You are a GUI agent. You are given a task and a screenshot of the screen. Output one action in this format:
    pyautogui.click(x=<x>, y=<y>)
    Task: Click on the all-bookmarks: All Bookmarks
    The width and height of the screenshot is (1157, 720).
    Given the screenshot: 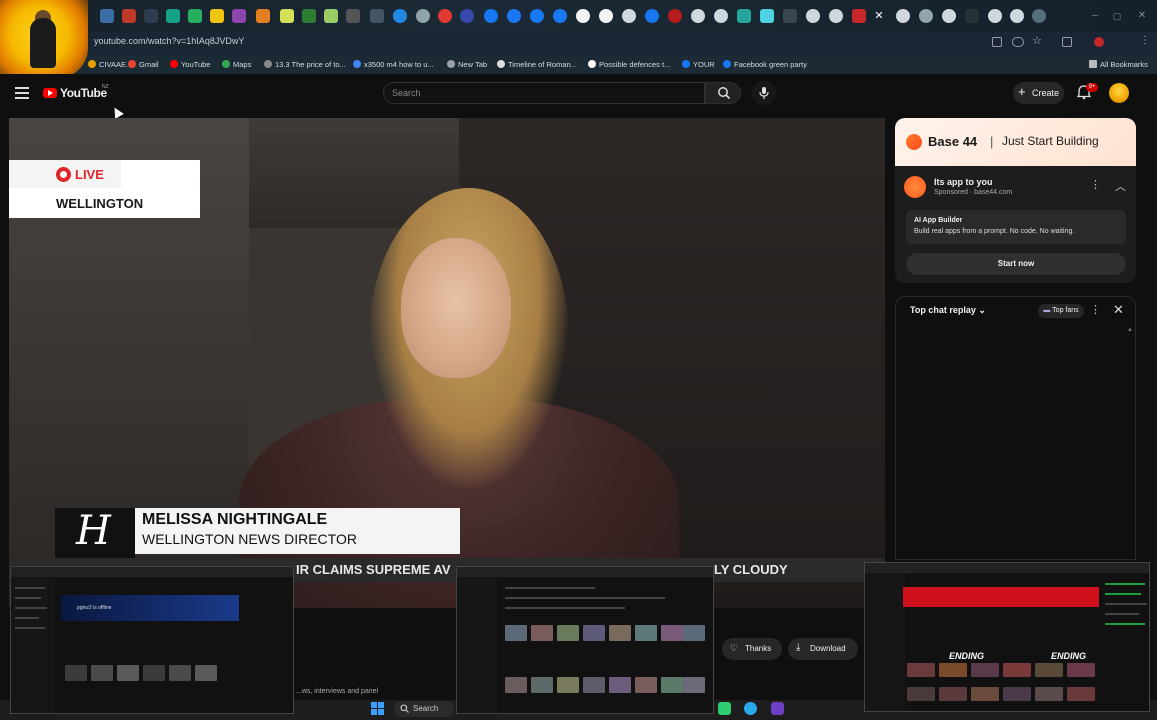 What is the action you would take?
    pyautogui.click(x=1118, y=64)
    